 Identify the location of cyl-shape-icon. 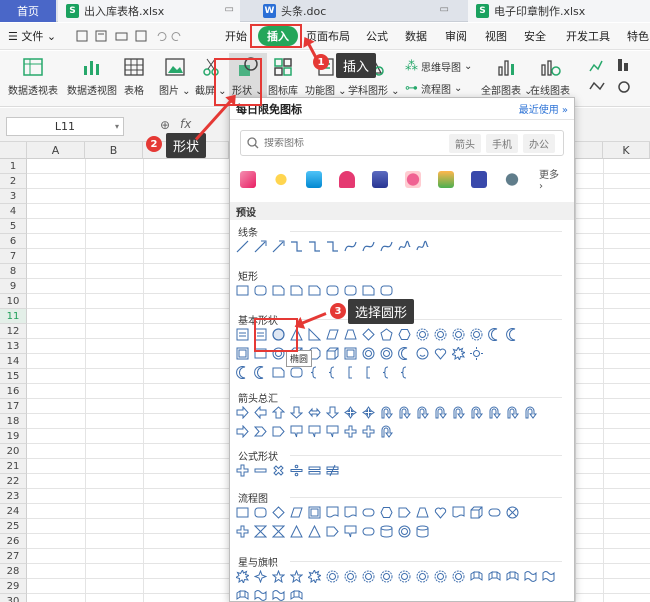
(422, 531).